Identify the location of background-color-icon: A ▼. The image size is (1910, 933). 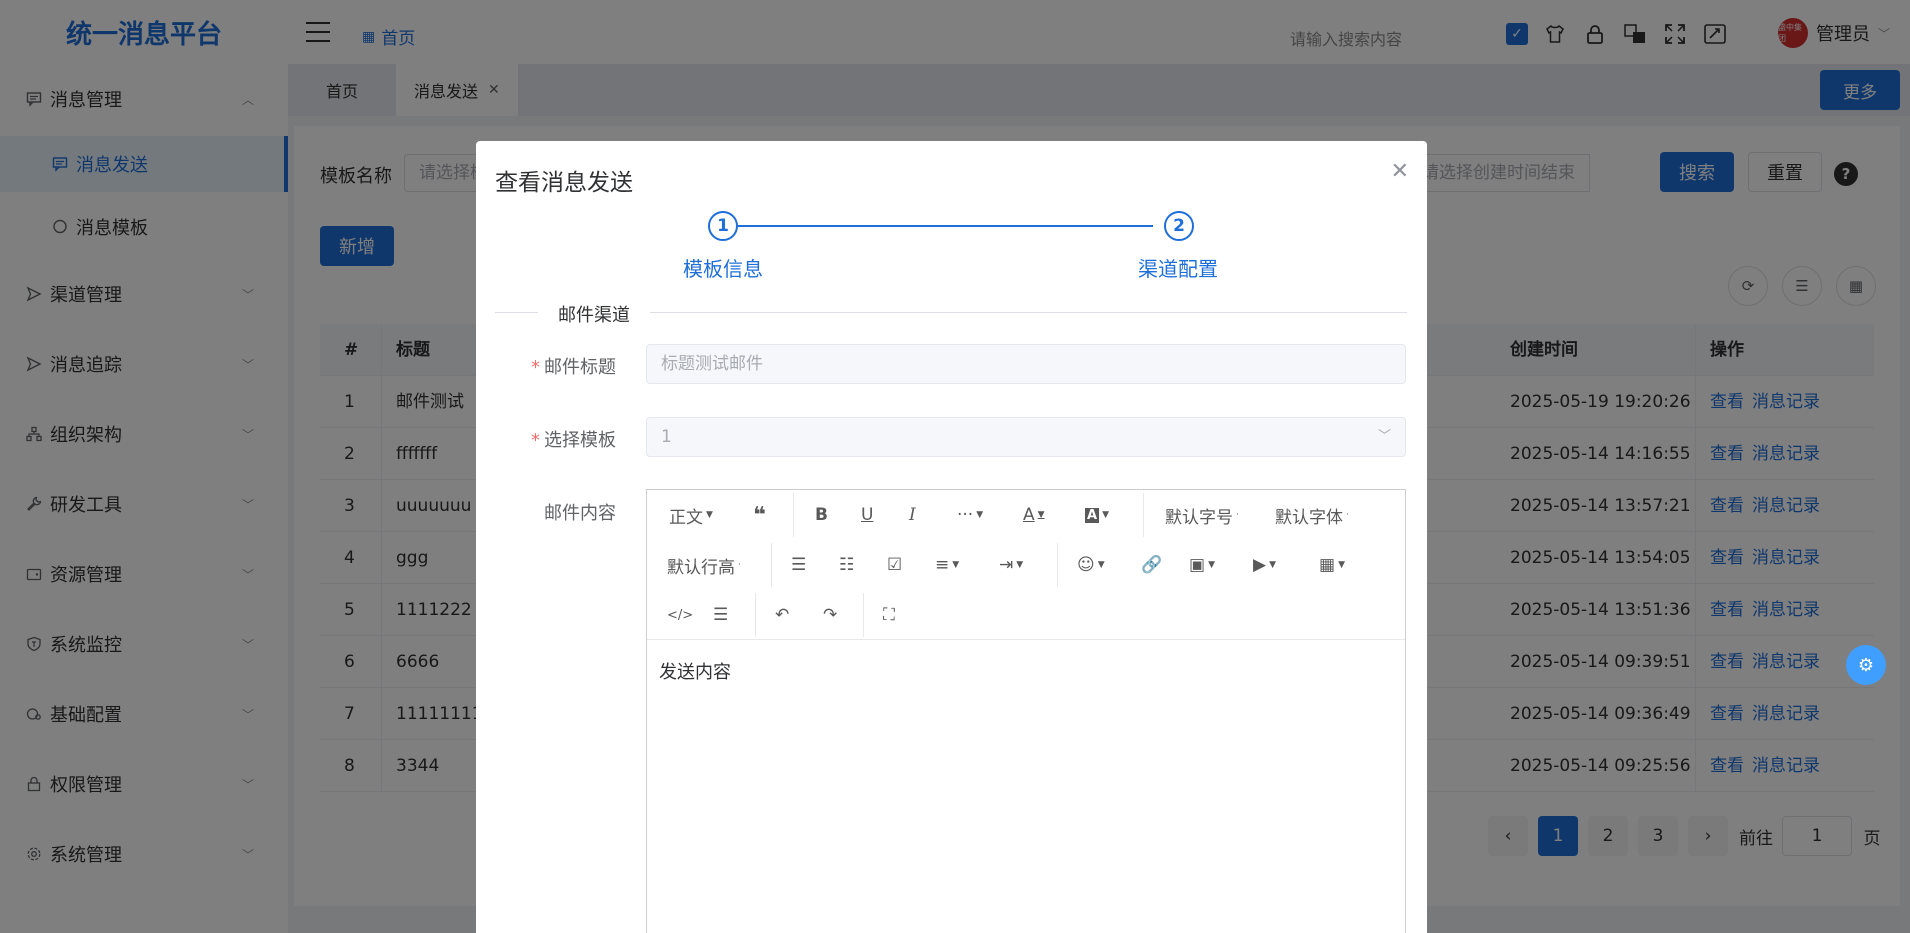
(1097, 515).